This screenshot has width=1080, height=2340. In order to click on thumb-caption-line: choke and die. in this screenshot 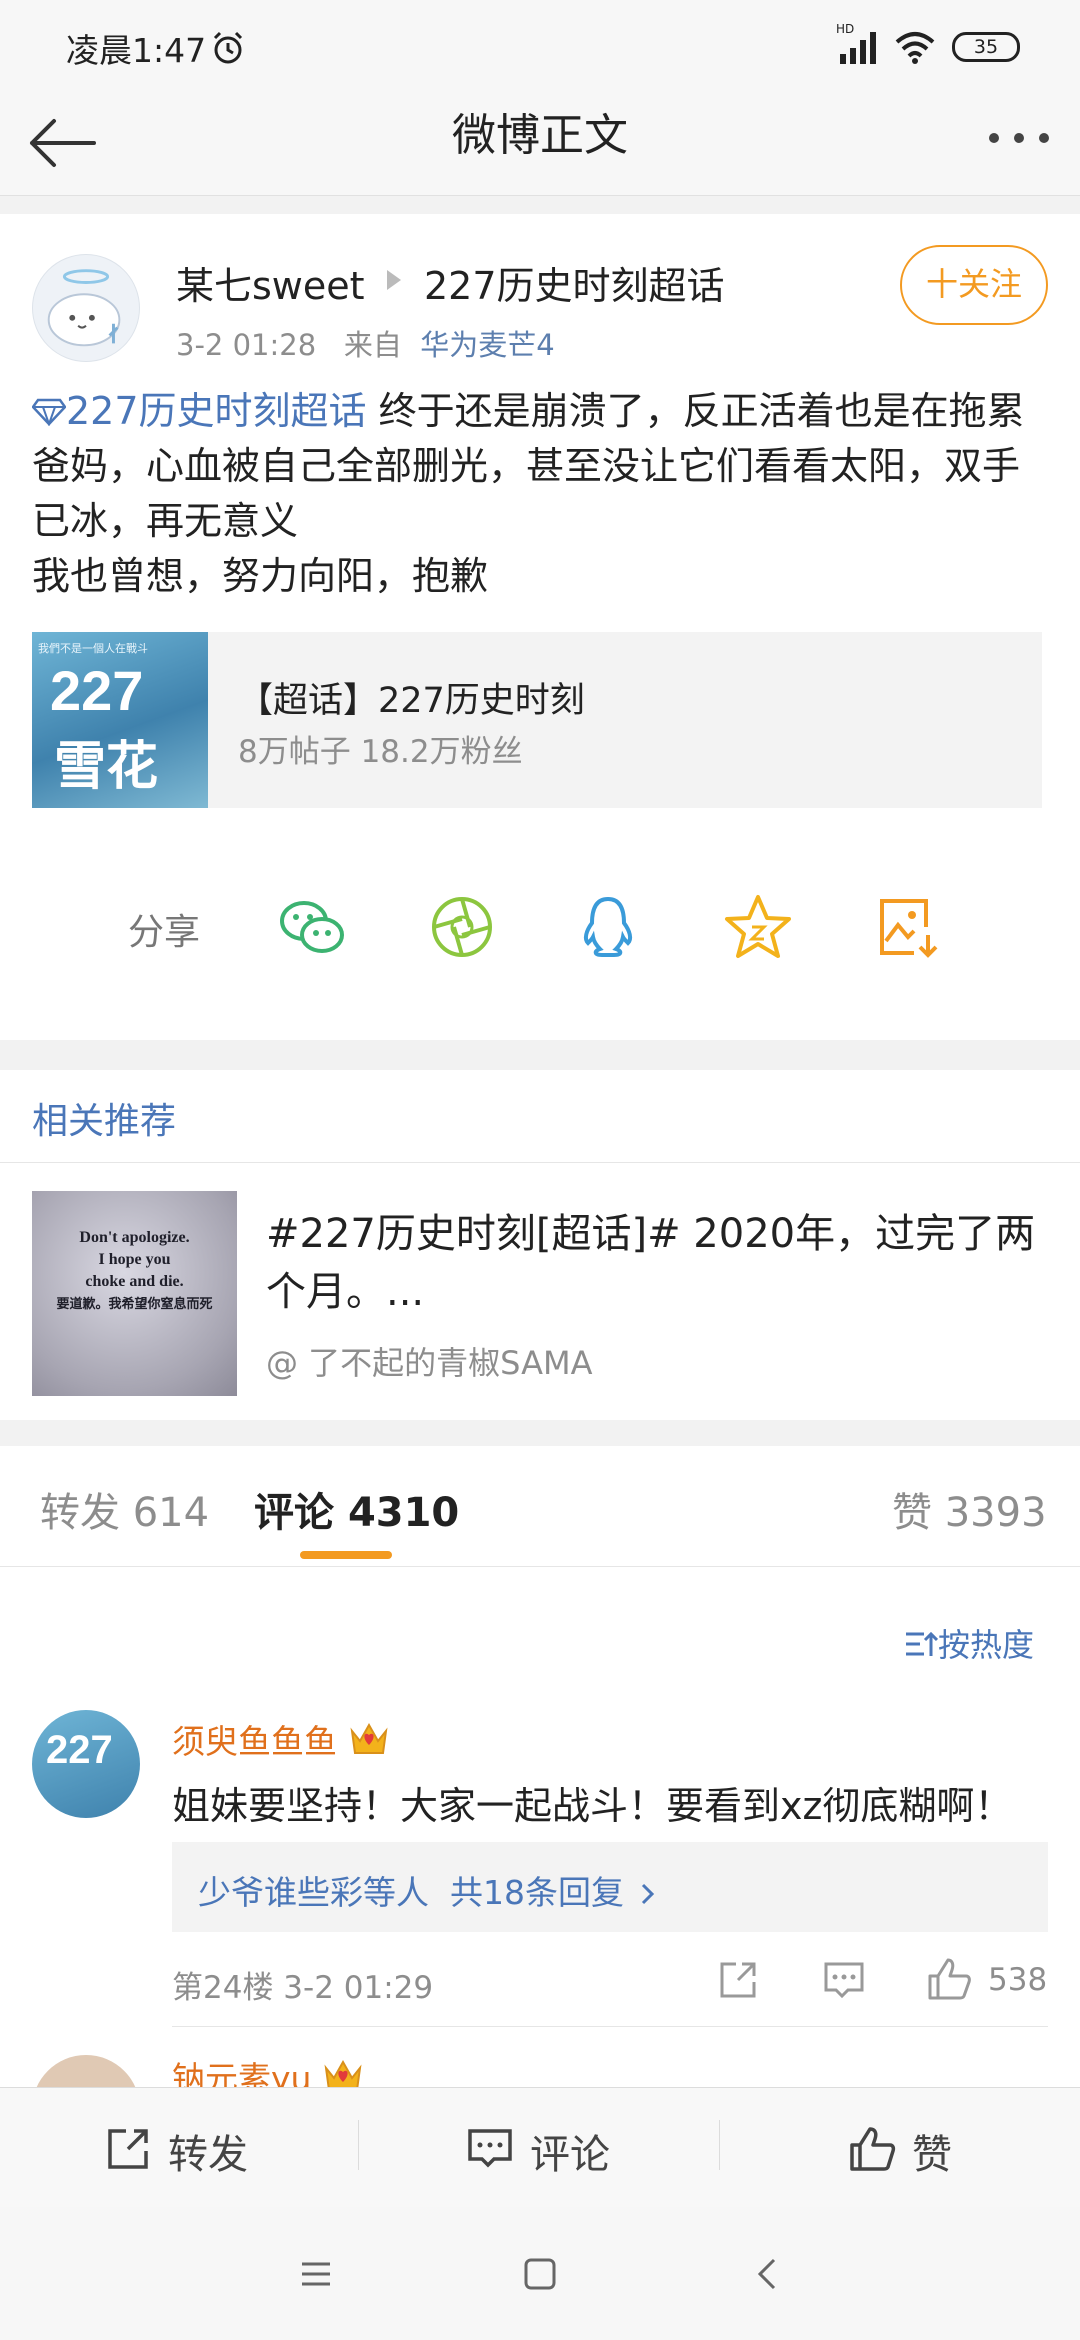, I will do `click(134, 1281)`.